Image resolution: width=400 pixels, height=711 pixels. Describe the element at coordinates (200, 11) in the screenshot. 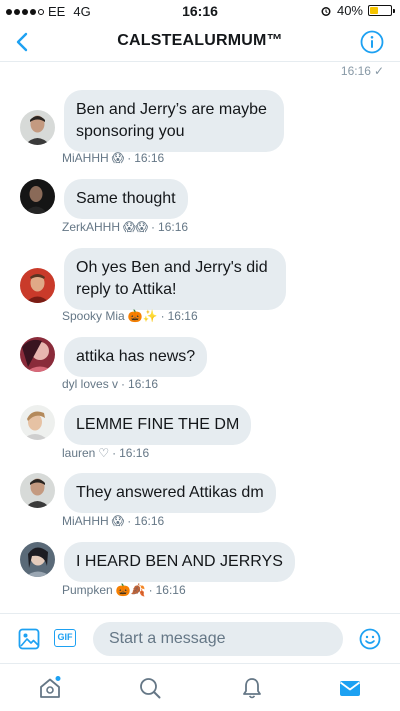

I see `status-bar: EE 4G 16:16 40%` at that location.